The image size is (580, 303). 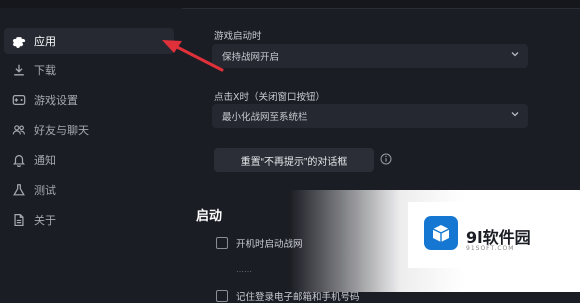 I want to click on flask-icon, so click(x=19, y=190).